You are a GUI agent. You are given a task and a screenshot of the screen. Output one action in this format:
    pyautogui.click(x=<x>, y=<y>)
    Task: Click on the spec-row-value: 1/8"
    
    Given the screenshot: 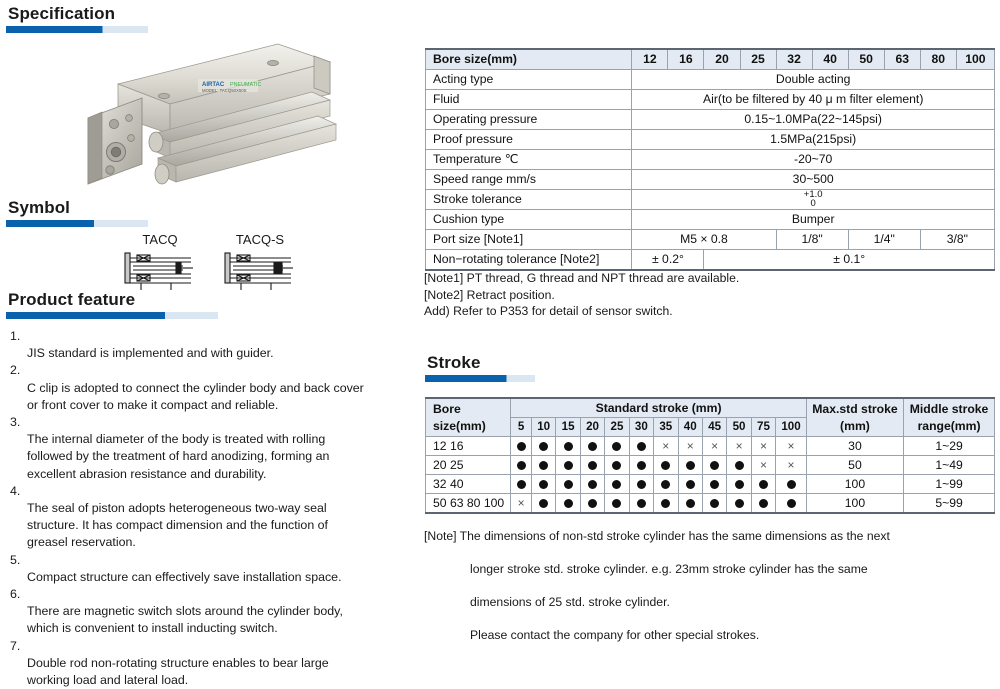 What is the action you would take?
    pyautogui.click(x=812, y=240)
    